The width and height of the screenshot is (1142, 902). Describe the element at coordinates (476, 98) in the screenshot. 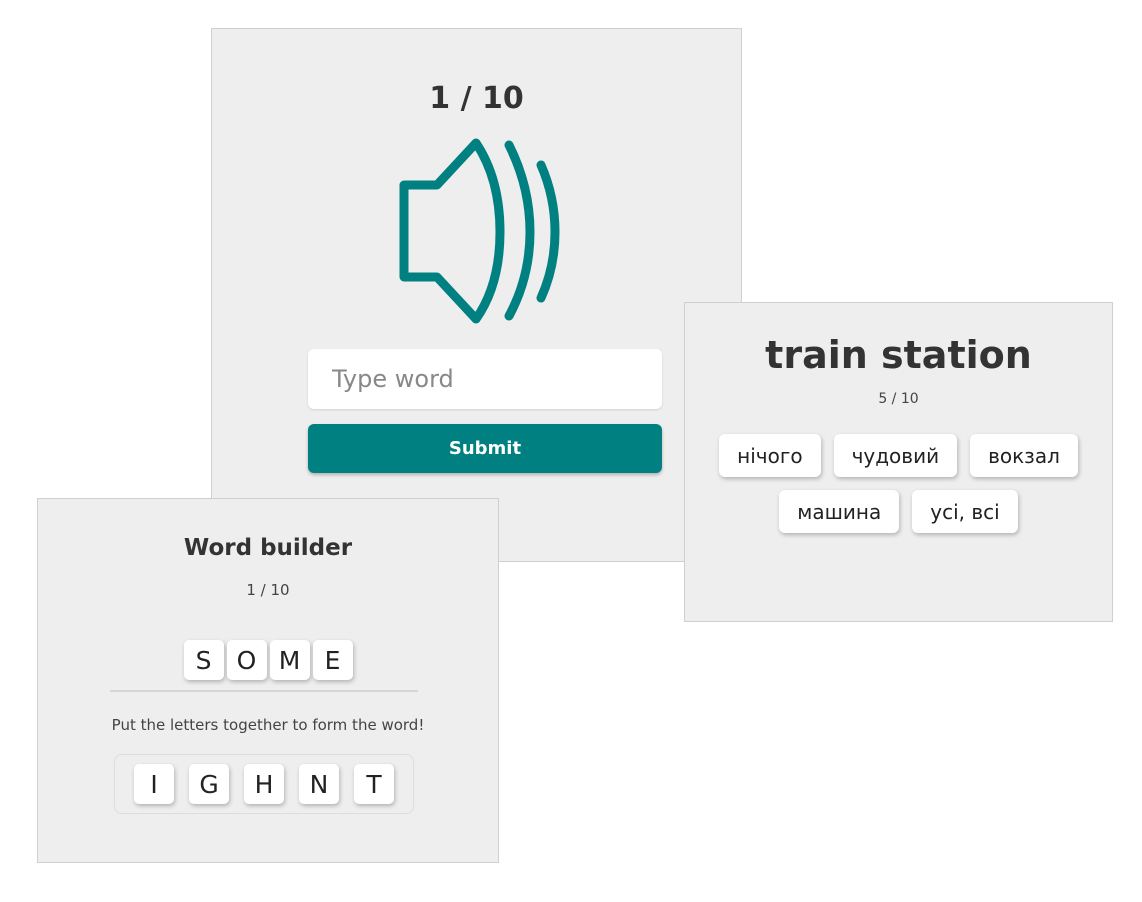

I see `listening-progress-counter: 1 / 10` at that location.